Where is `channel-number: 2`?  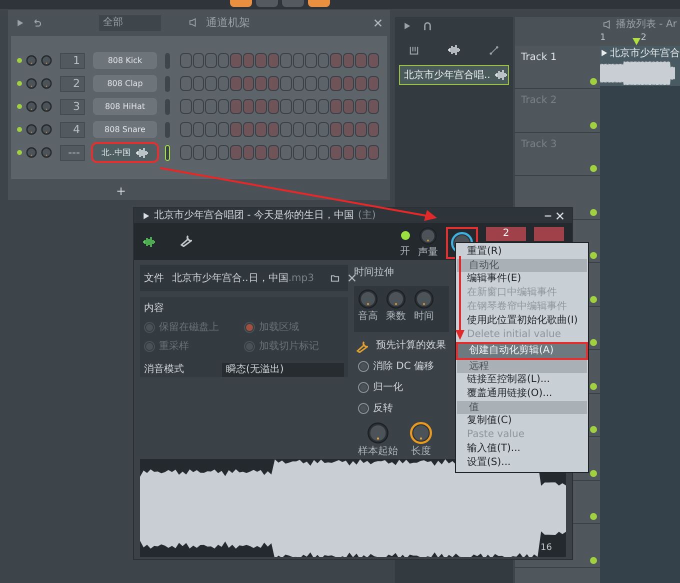
channel-number: 2 is located at coordinates (72, 84).